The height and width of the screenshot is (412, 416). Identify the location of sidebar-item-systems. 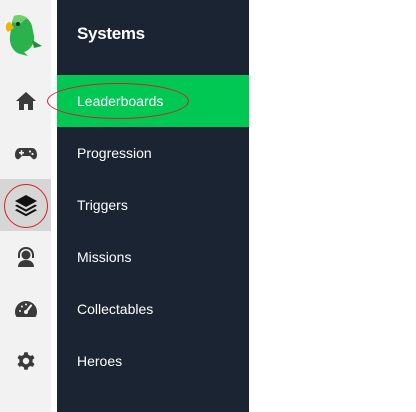
(25, 205).